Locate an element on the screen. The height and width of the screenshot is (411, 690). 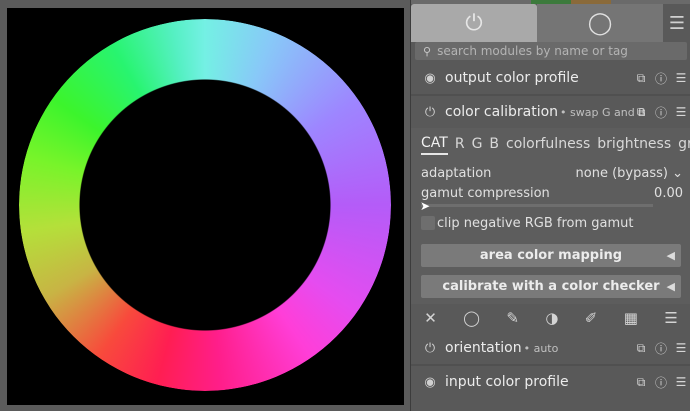
calibrate-color-checker-label: calibrate with a color checker is located at coordinates (551, 286).